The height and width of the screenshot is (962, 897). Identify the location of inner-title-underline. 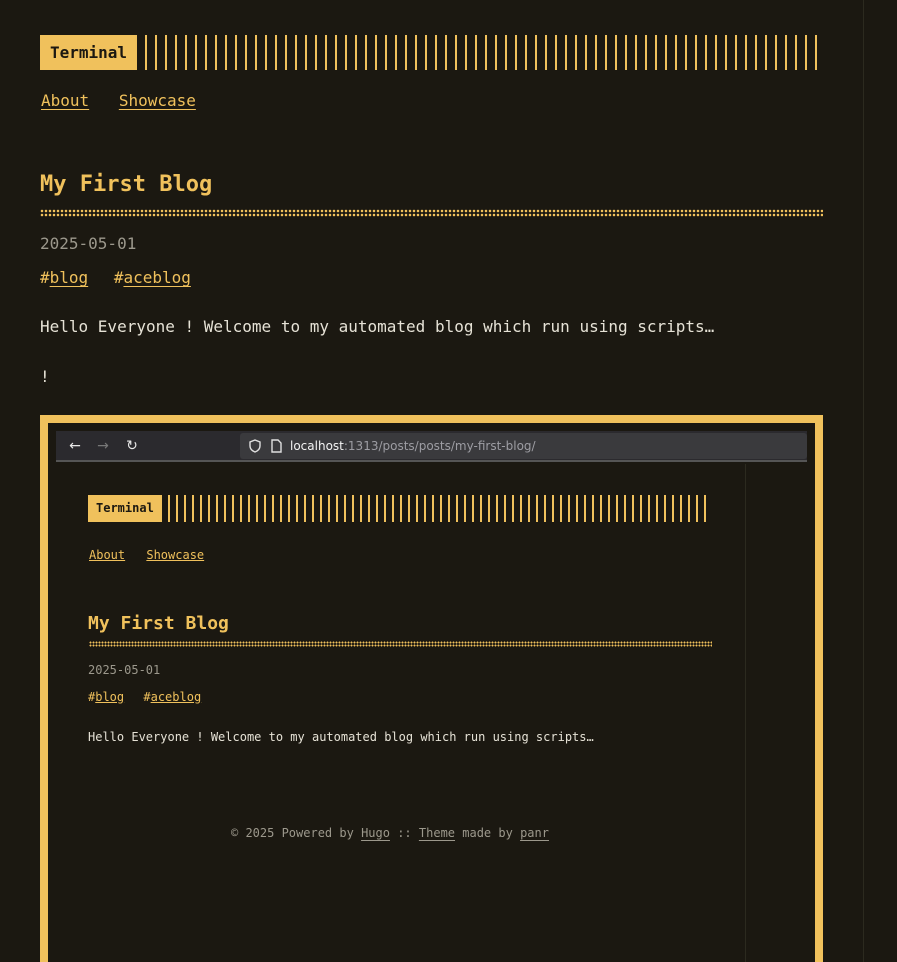
(400, 644).